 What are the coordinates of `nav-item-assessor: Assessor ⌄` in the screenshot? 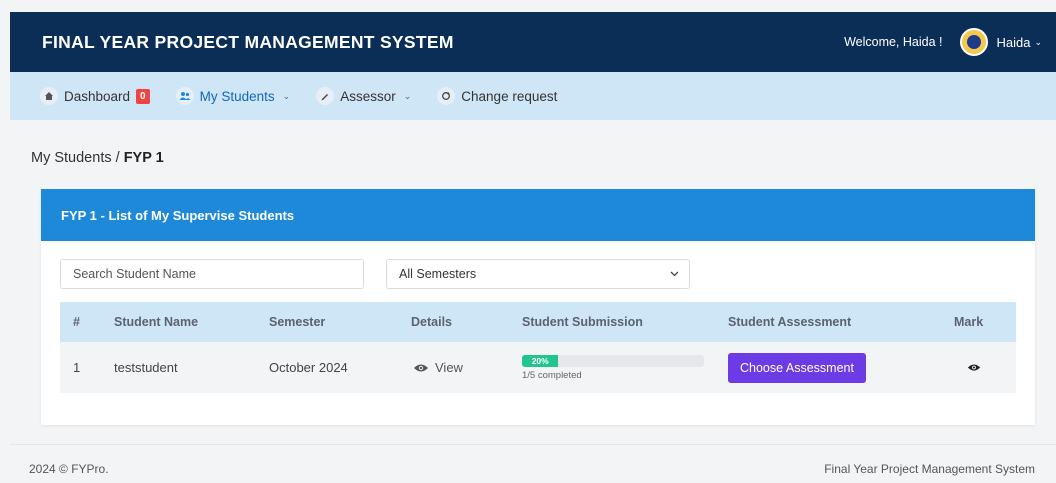 It's located at (363, 96).